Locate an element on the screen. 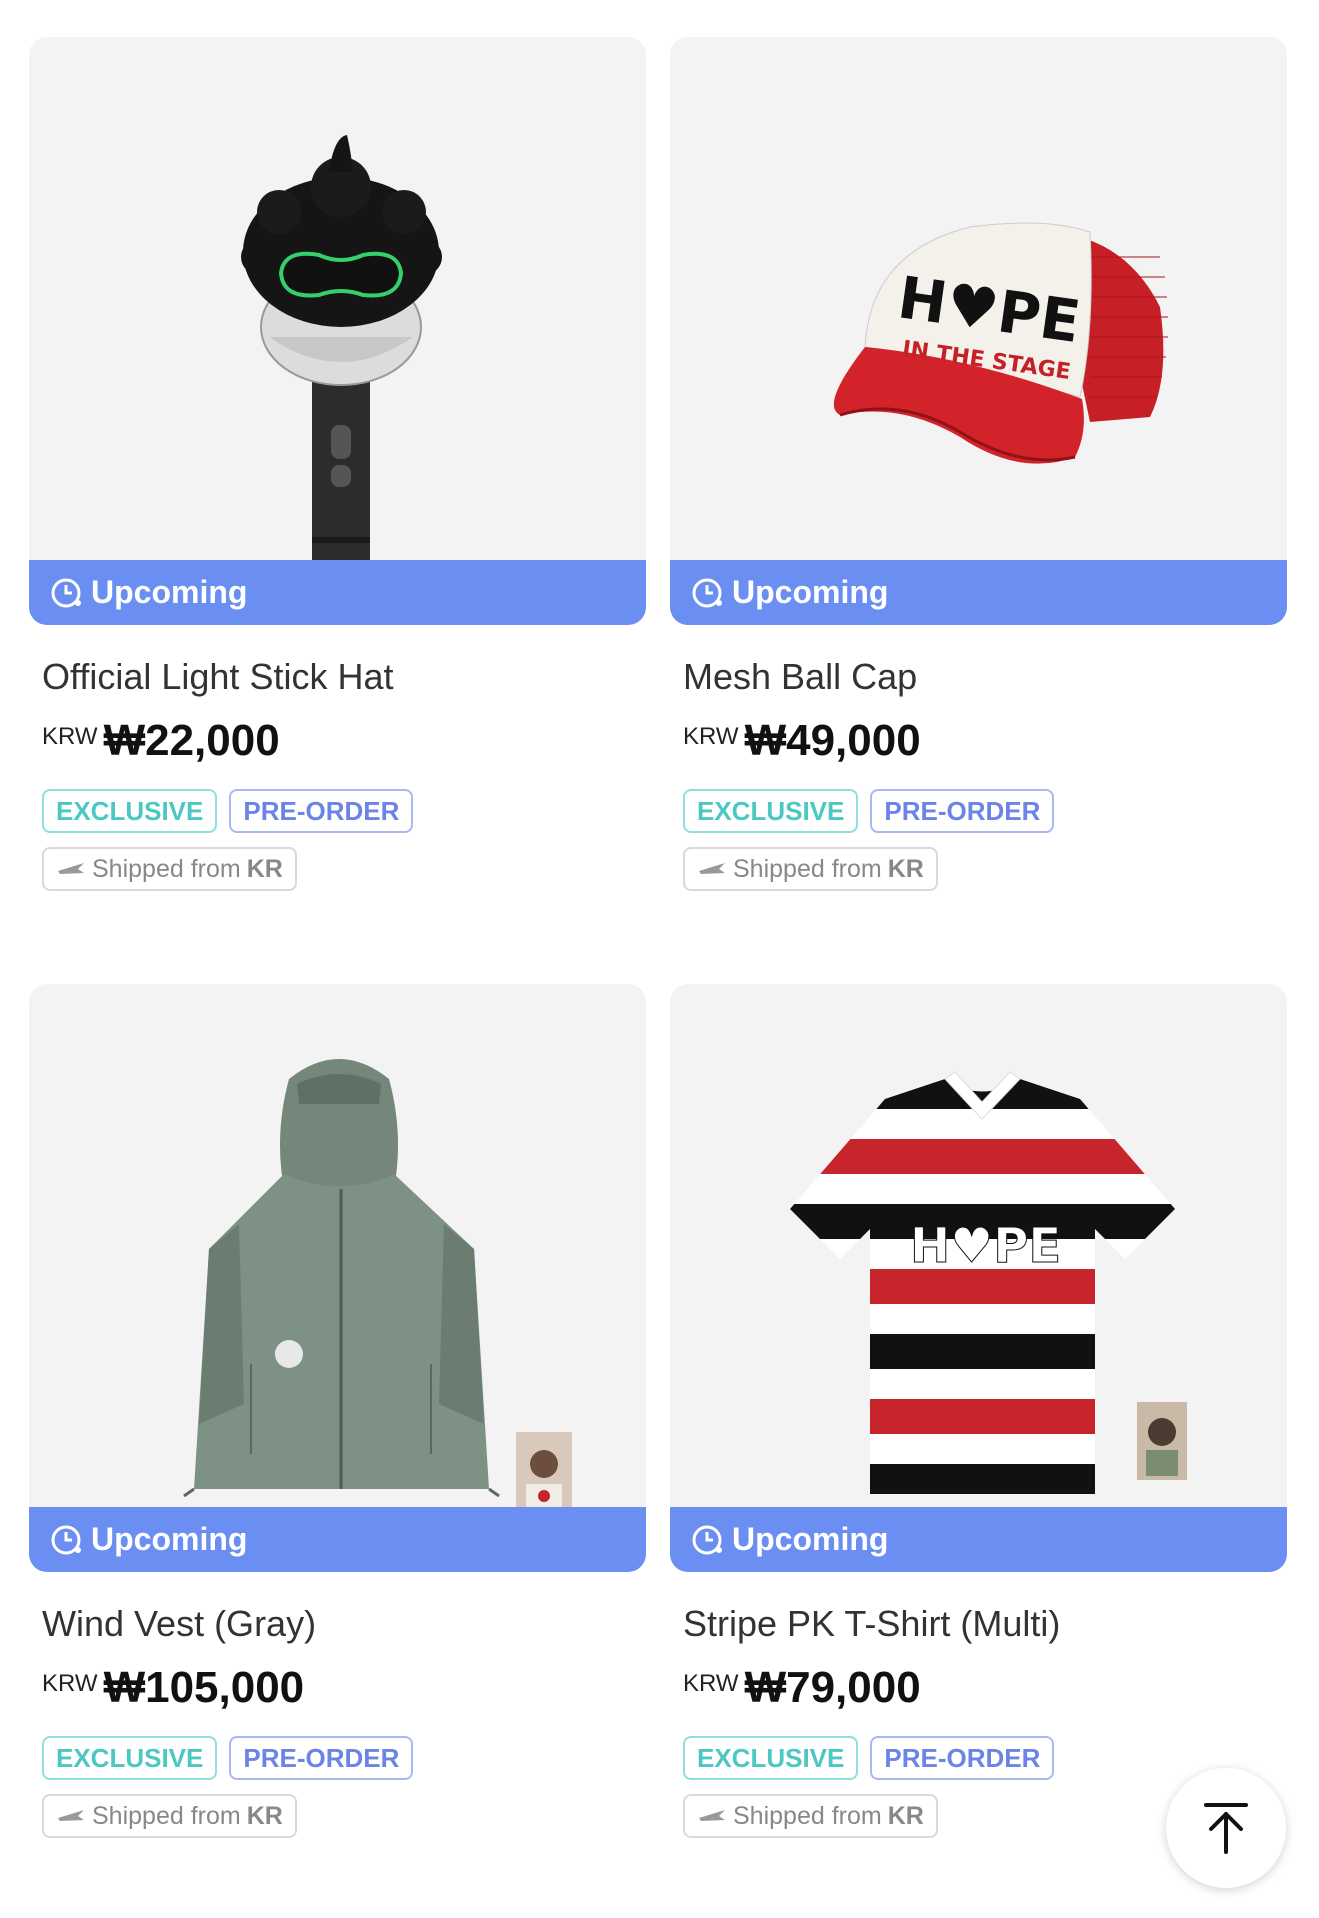  price-row: KRW ₩49,000 is located at coordinates (978, 741).